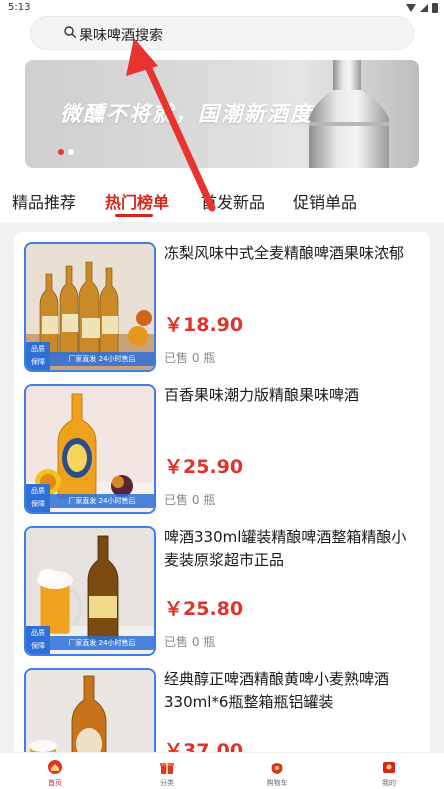  I want to click on nav-label: 首页, so click(55, 783).